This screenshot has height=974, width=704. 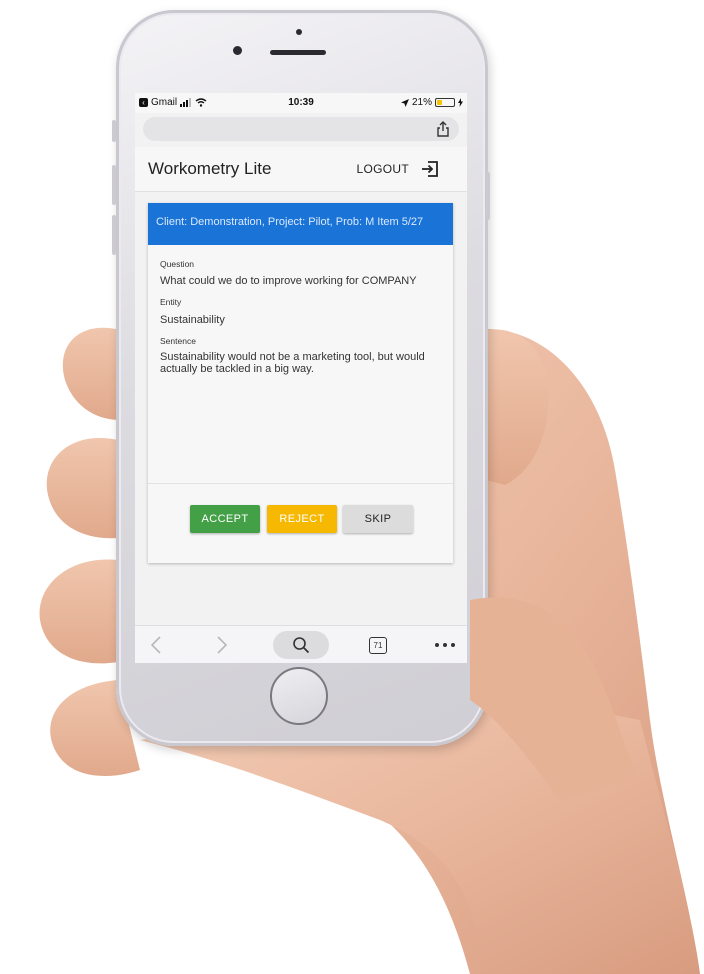 I want to click on reject-button: REJECT, so click(x=302, y=519).